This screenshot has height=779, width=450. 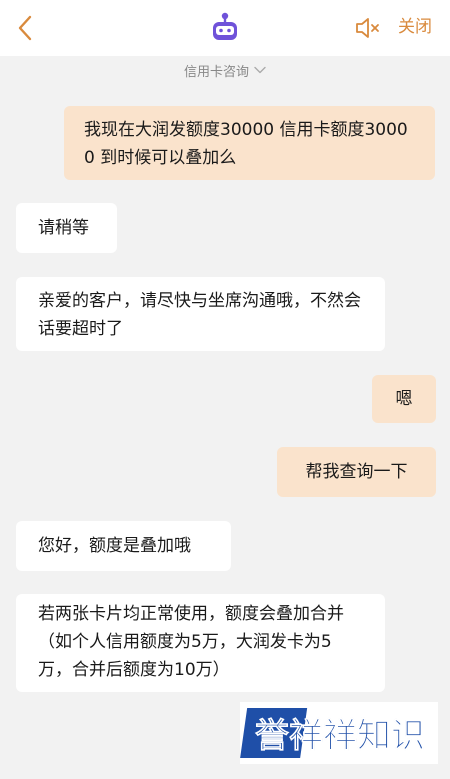 I want to click on bot-message: 请稍等, so click(x=66, y=228).